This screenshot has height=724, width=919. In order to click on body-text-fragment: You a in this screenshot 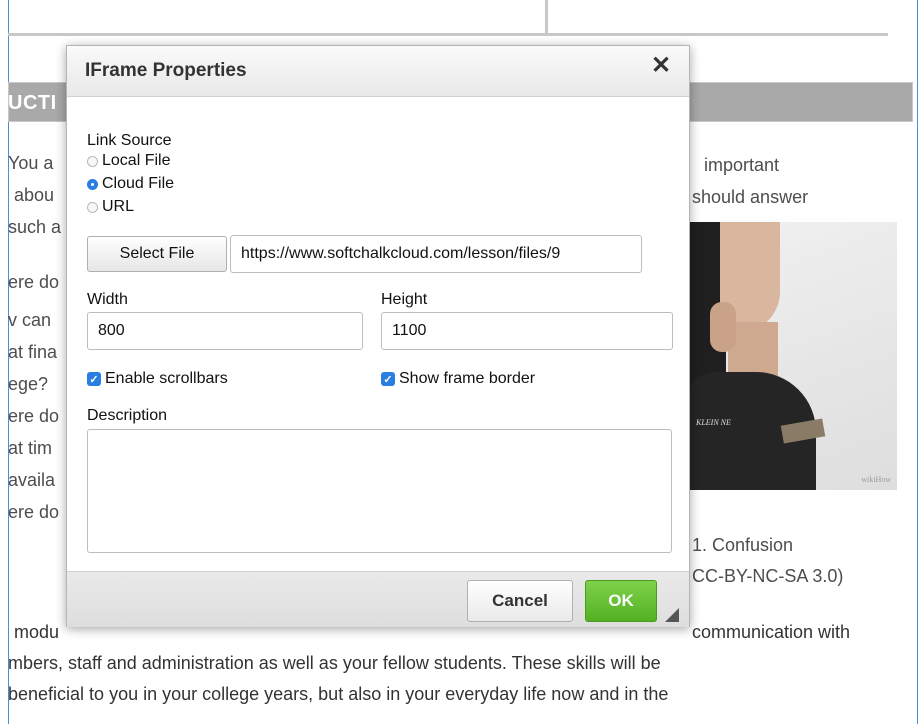, I will do `click(31, 163)`.